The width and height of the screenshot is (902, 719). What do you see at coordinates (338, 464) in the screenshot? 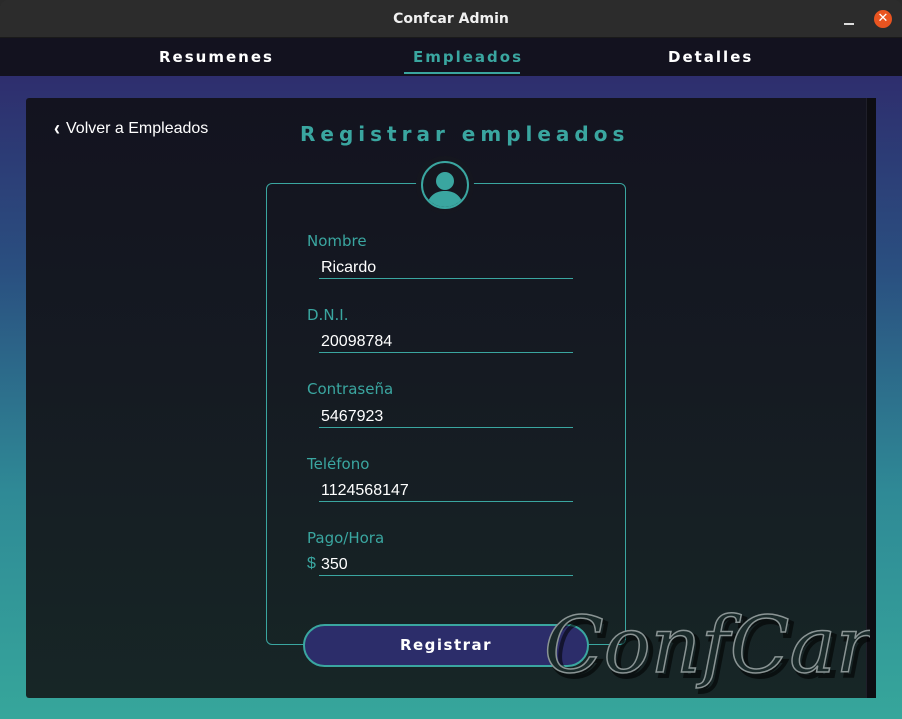
I see `telefono-label: Teléfono` at bounding box center [338, 464].